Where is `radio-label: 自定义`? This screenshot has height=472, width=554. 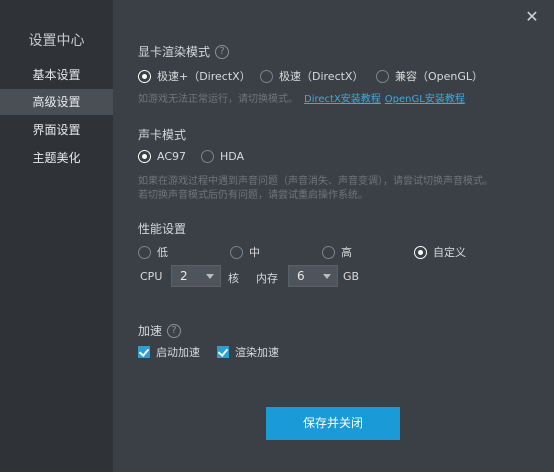 radio-label: 自定义 is located at coordinates (449, 252).